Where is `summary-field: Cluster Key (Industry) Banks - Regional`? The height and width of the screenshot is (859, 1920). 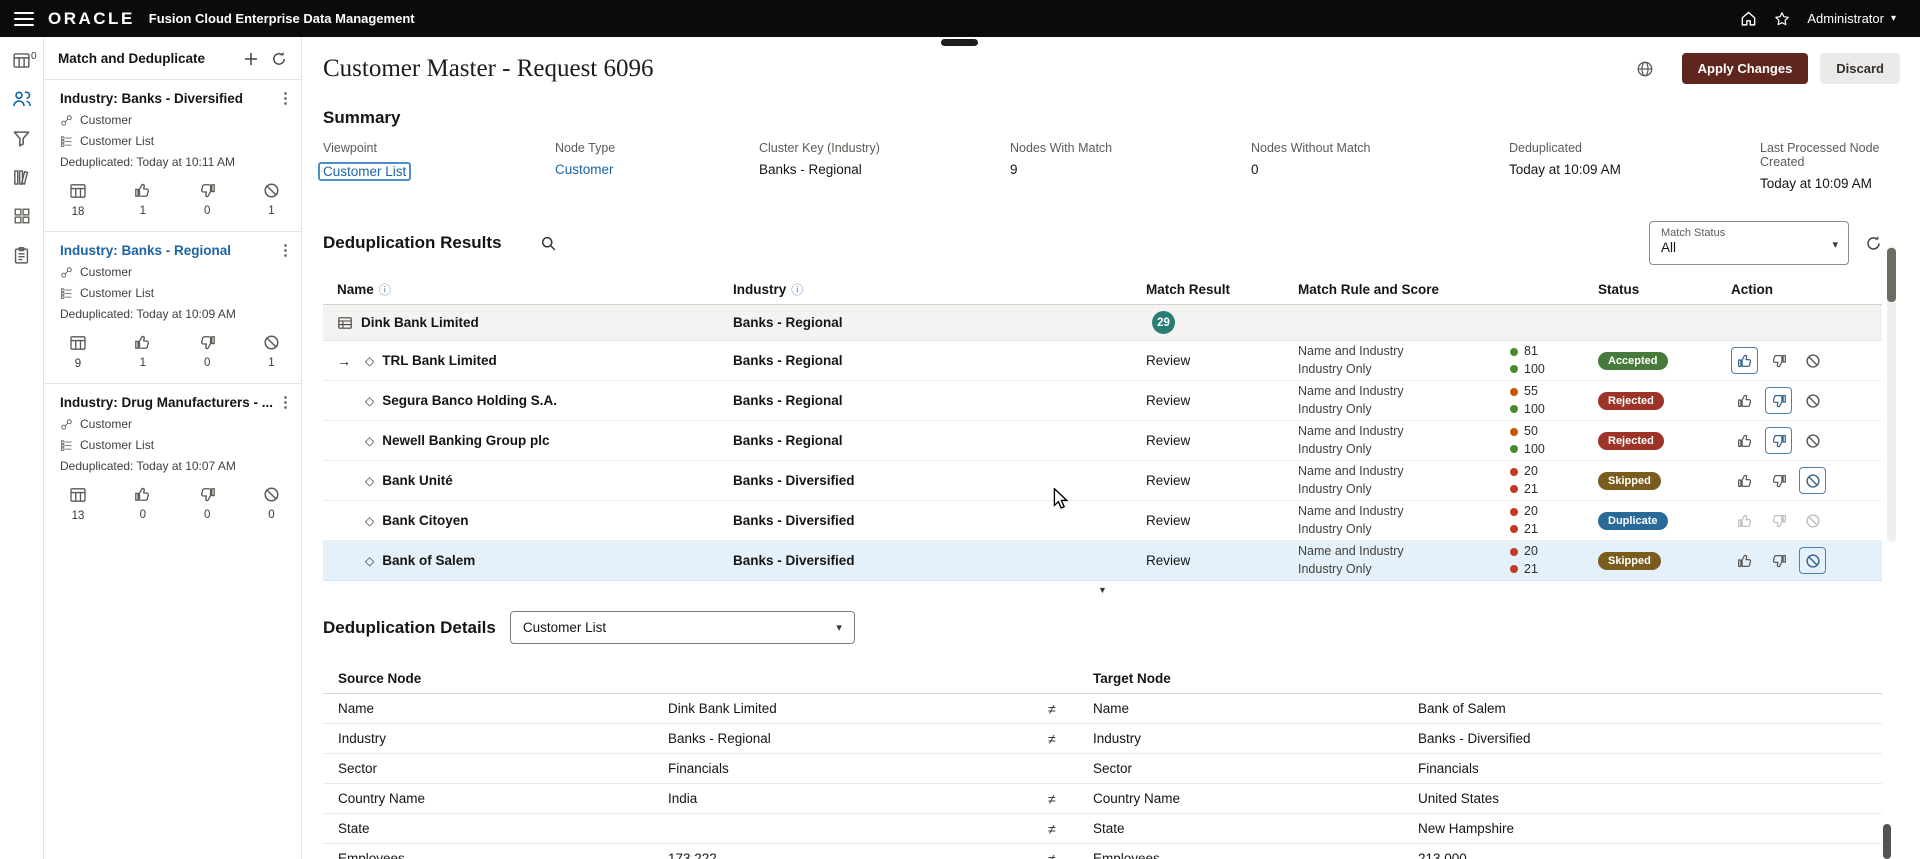 summary-field: Cluster Key (Industry) Banks - Regional is located at coordinates (884, 166).